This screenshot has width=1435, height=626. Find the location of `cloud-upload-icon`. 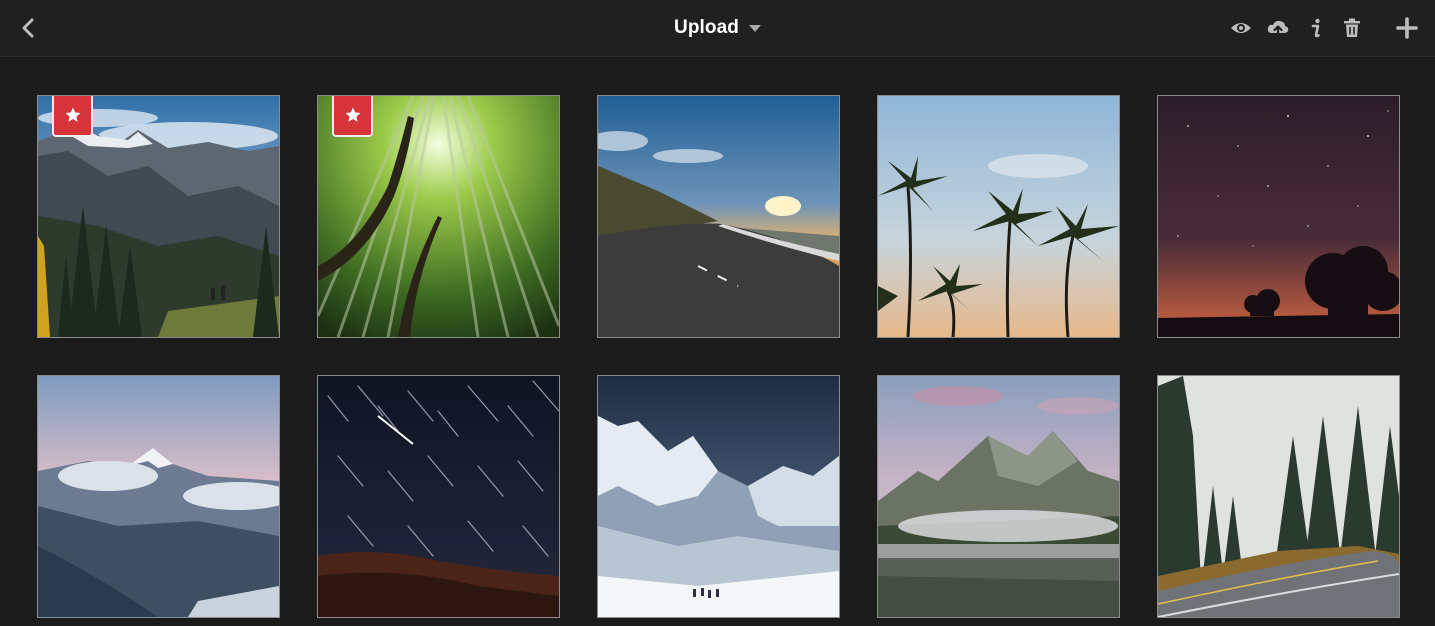

cloud-upload-icon is located at coordinates (1278, 28).